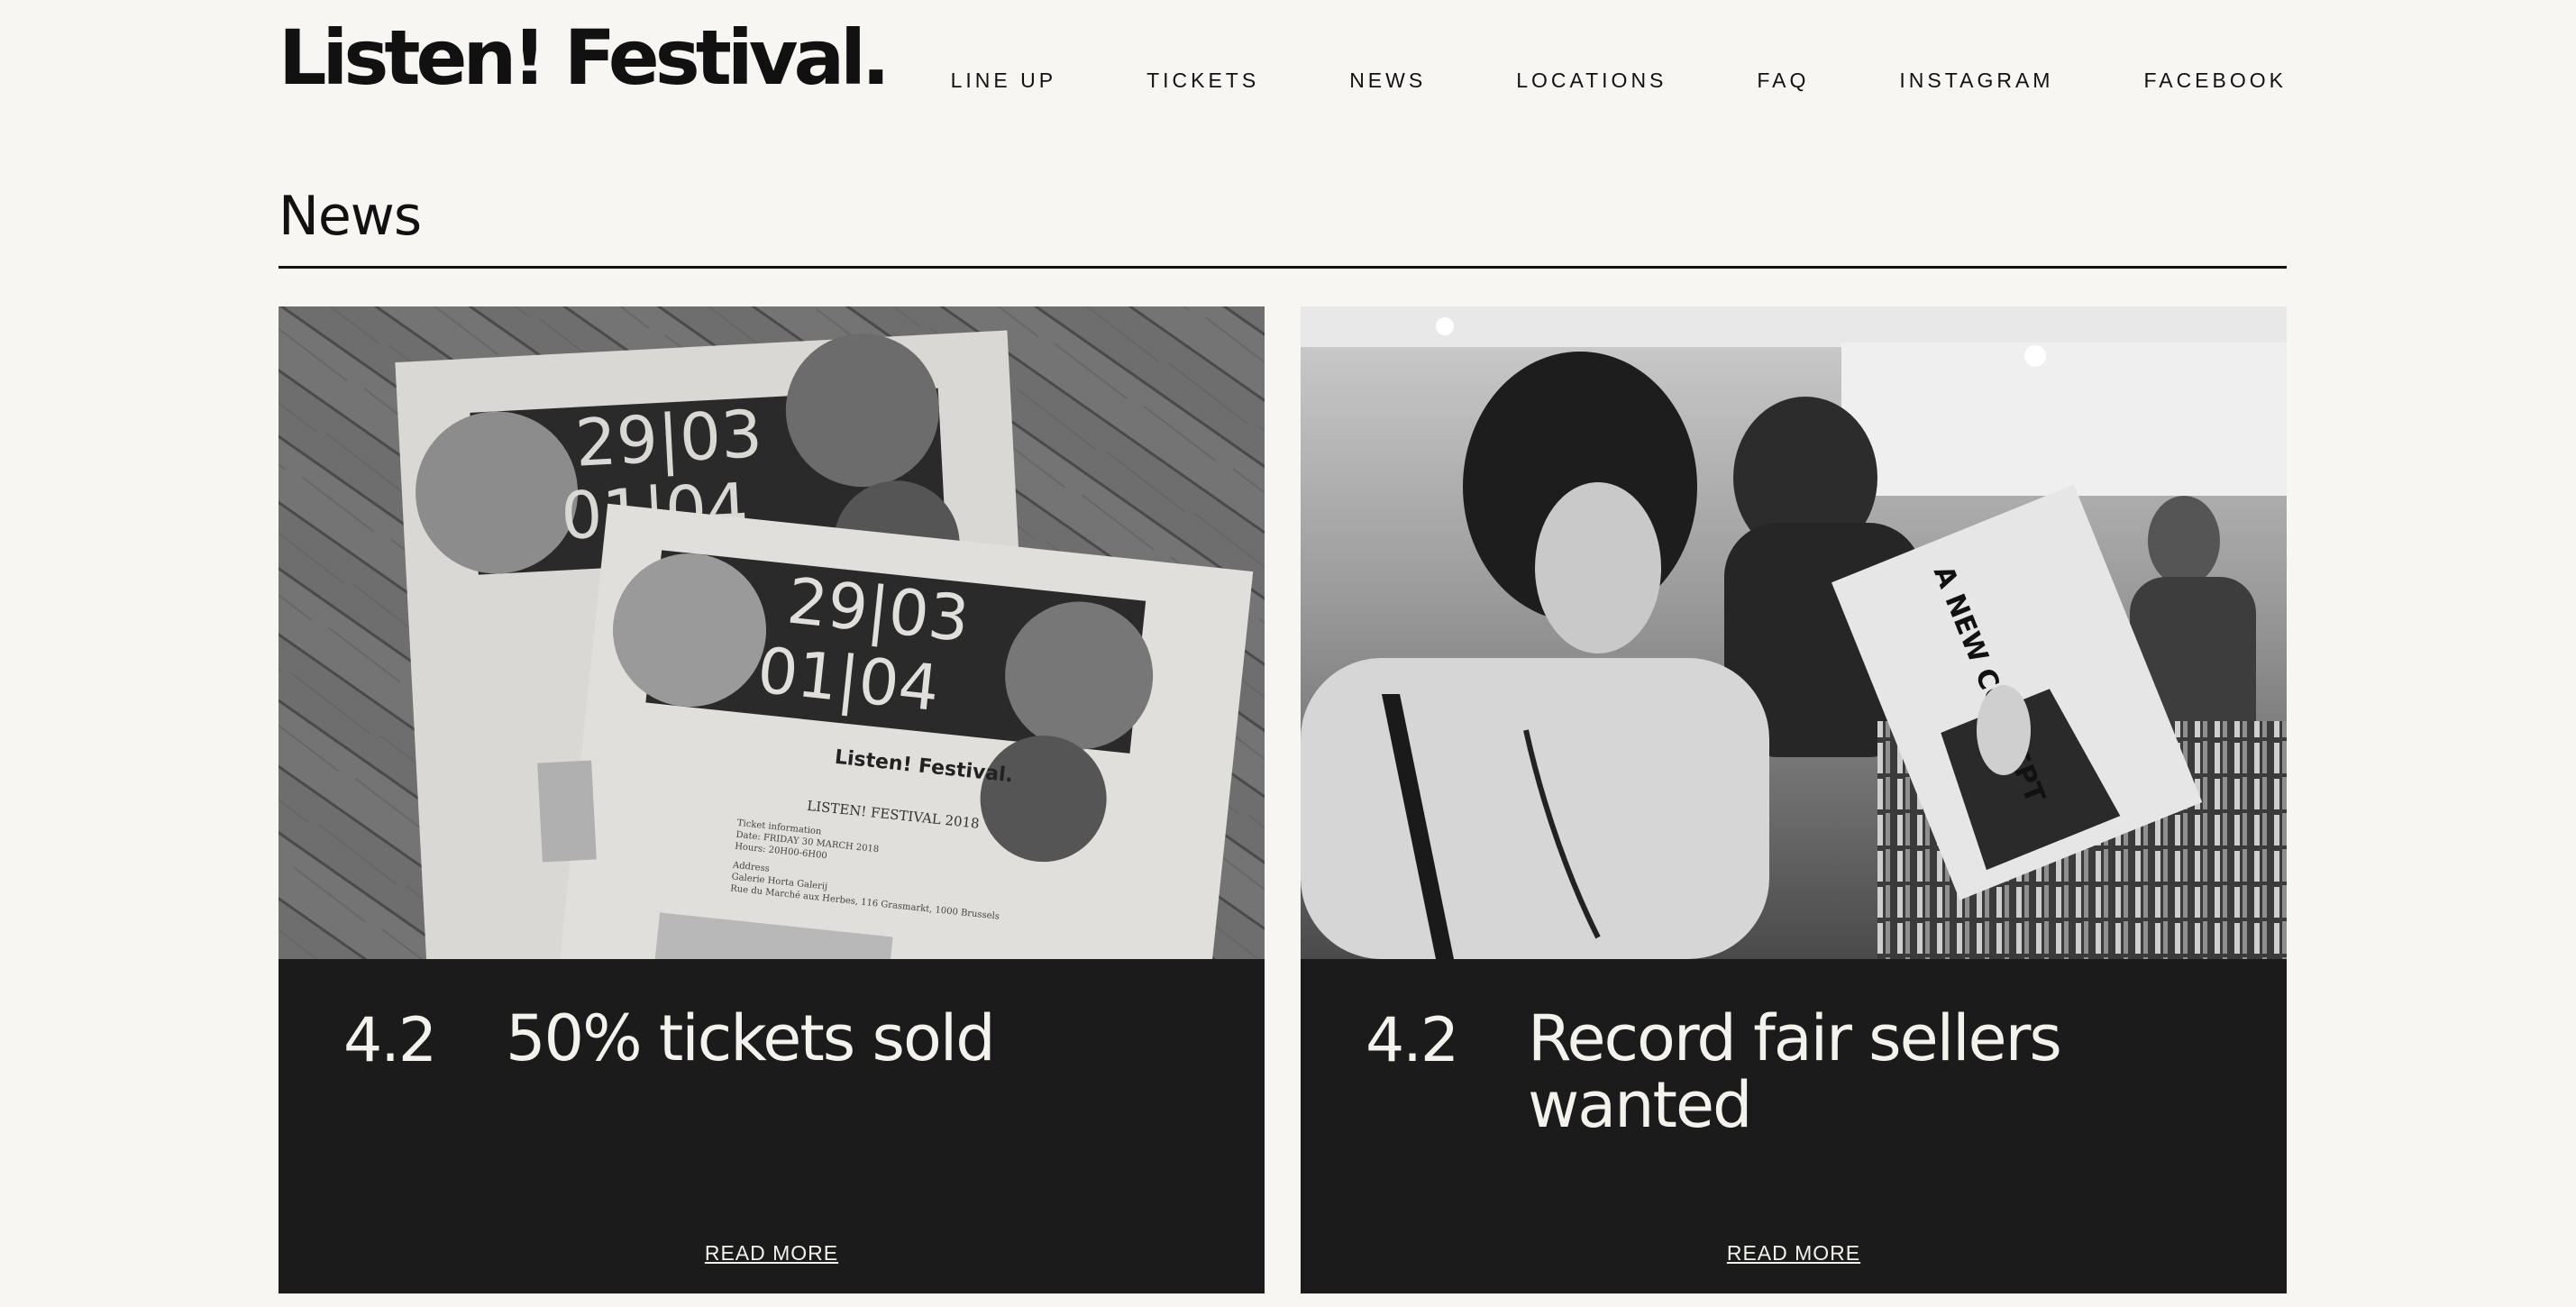 This screenshot has width=2576, height=1307. I want to click on news-title: Record fair sellers wanted, so click(1879, 1071).